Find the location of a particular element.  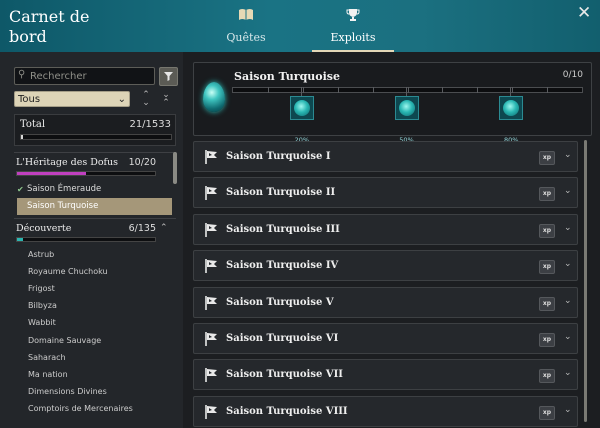

window-header: Carnet de bord Quêtes Exploits ✕ is located at coordinates (300, 26).